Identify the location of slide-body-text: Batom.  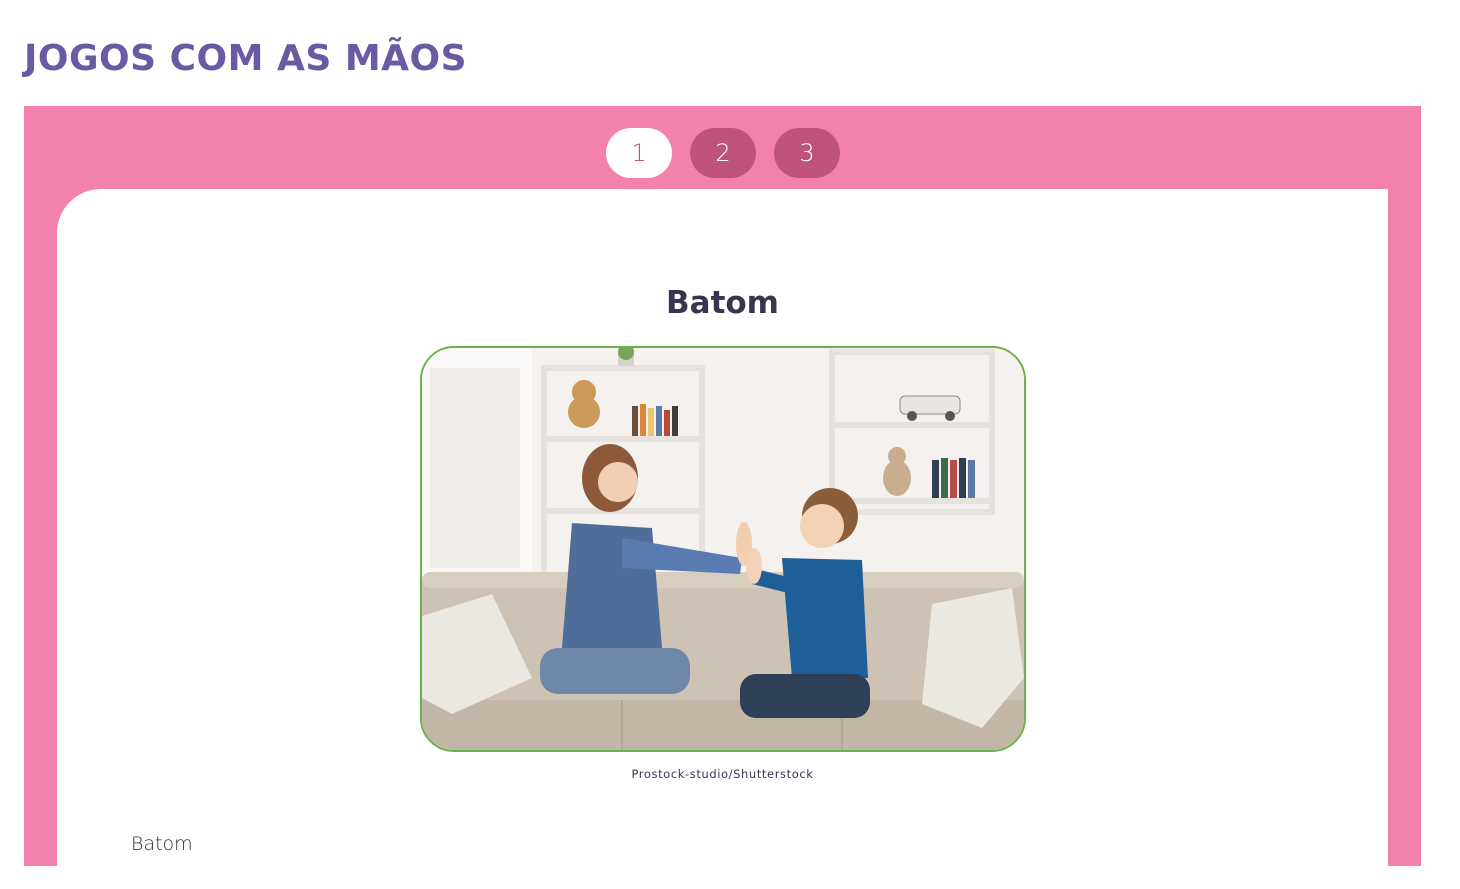
(162, 844).